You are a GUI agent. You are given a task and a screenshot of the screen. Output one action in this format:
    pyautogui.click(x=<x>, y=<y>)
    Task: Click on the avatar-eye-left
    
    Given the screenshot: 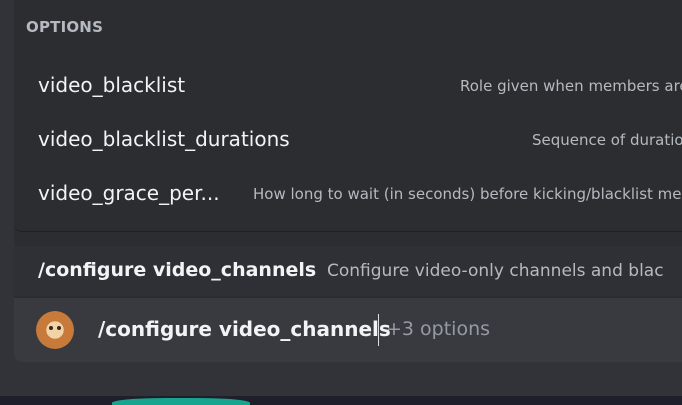 What is the action you would take?
    pyautogui.click(x=51, y=328)
    